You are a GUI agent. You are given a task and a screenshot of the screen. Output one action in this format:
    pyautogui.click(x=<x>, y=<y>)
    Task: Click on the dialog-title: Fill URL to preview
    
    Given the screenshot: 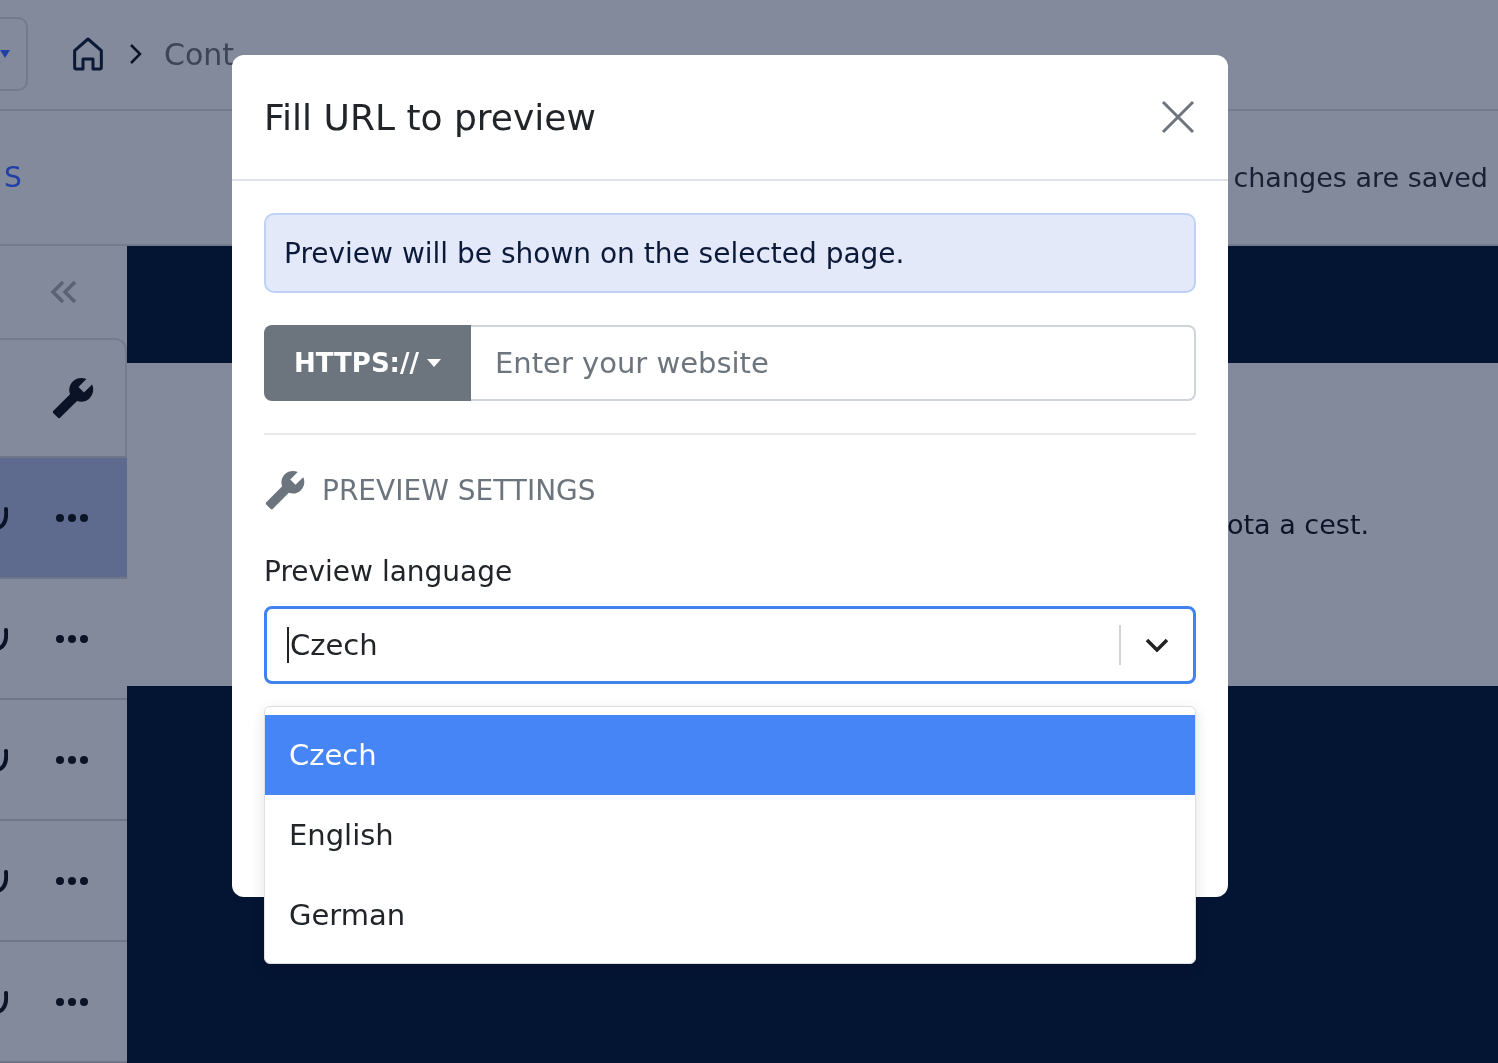 What is the action you would take?
    pyautogui.click(x=430, y=117)
    